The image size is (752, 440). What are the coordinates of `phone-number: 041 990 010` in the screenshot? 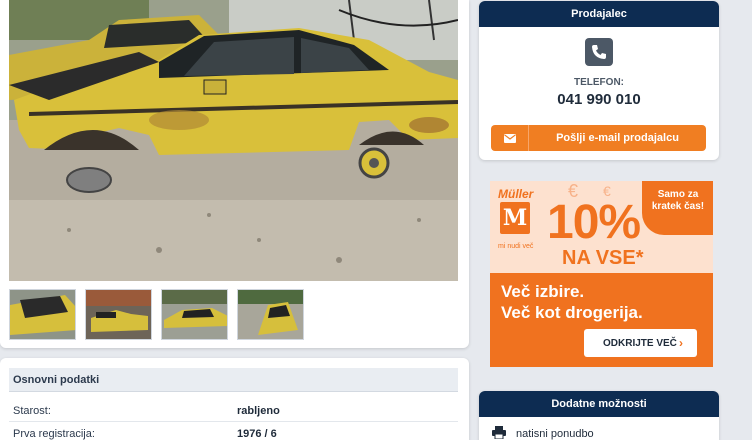 It's located at (599, 99).